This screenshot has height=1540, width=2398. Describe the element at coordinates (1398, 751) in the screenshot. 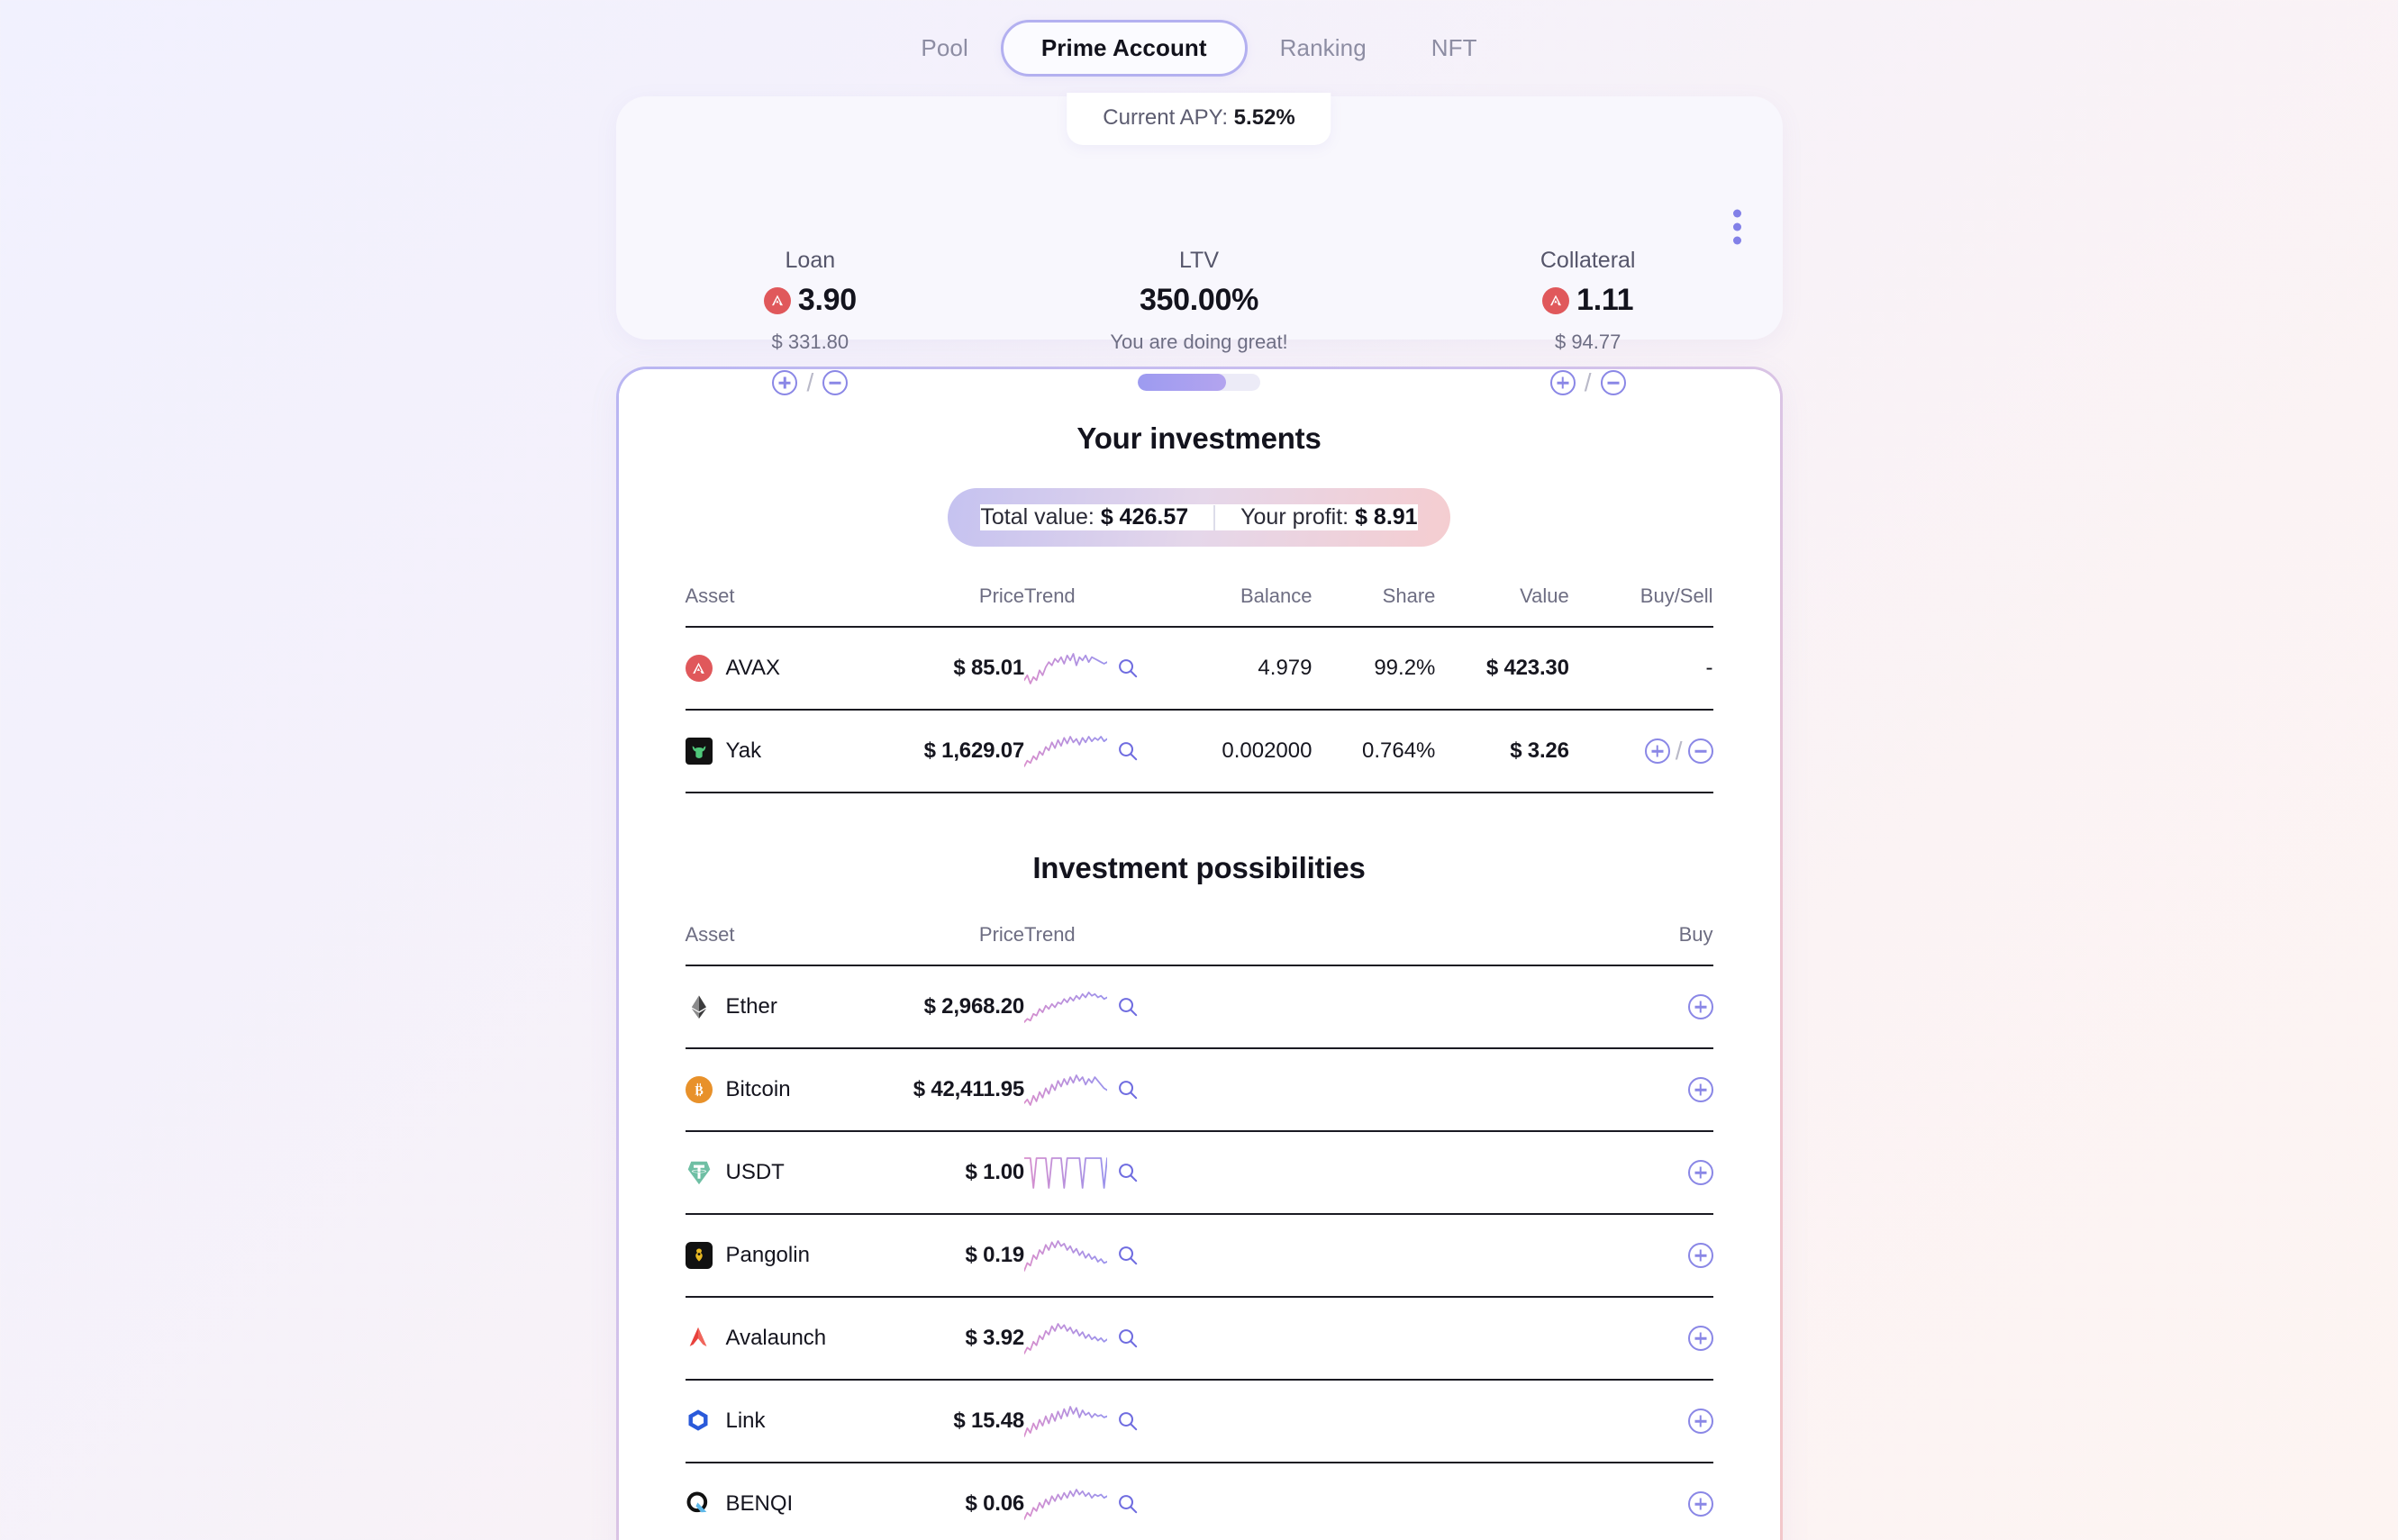

I see `asset-share: 0.764%` at that location.